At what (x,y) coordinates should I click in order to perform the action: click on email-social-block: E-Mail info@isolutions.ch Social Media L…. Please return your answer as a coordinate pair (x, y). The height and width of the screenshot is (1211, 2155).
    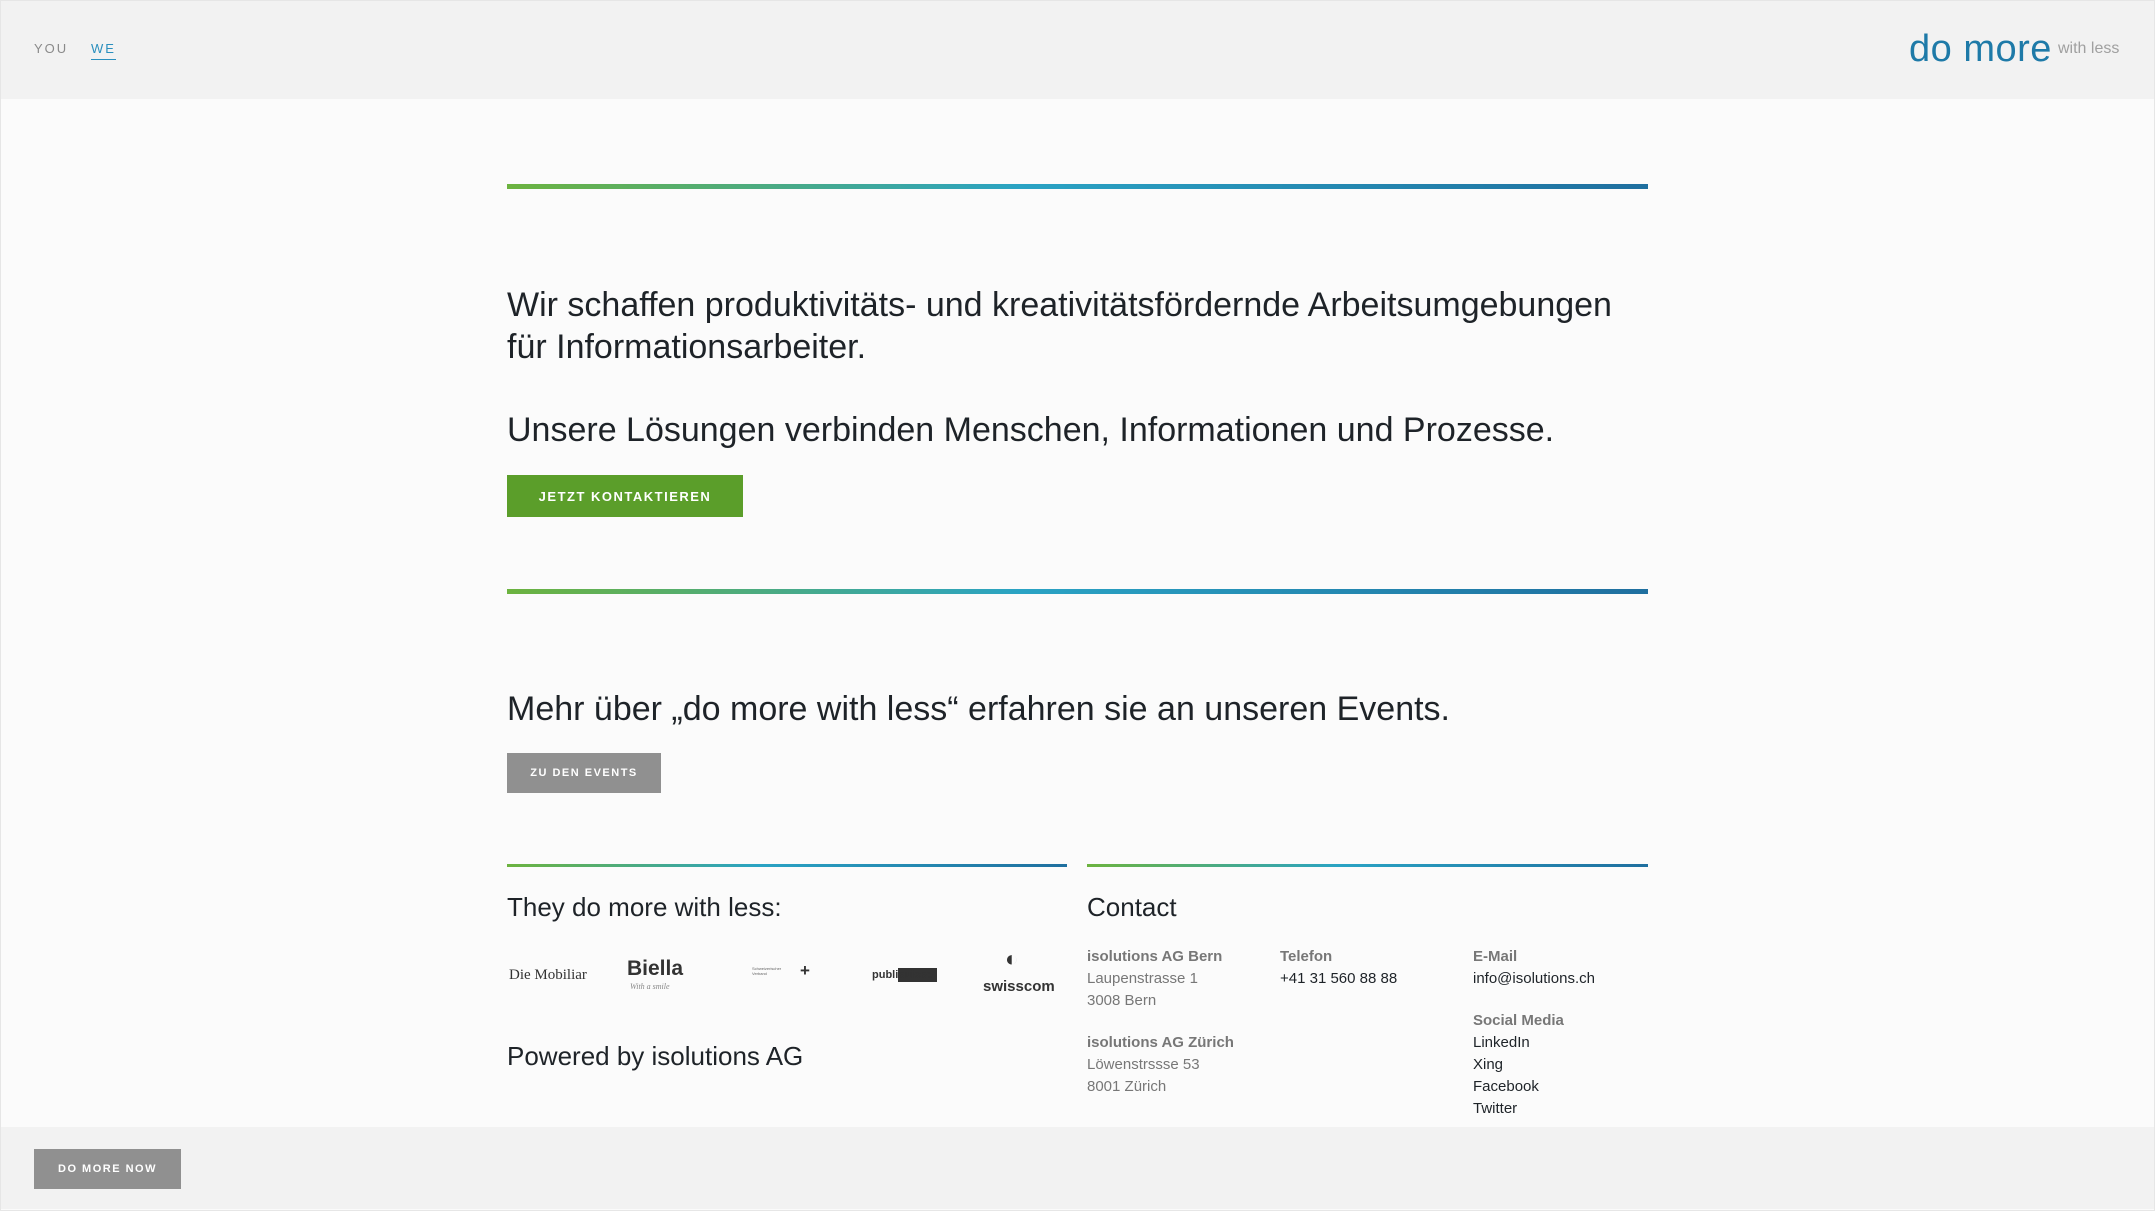
    Looking at the image, I should click on (1534, 1037).